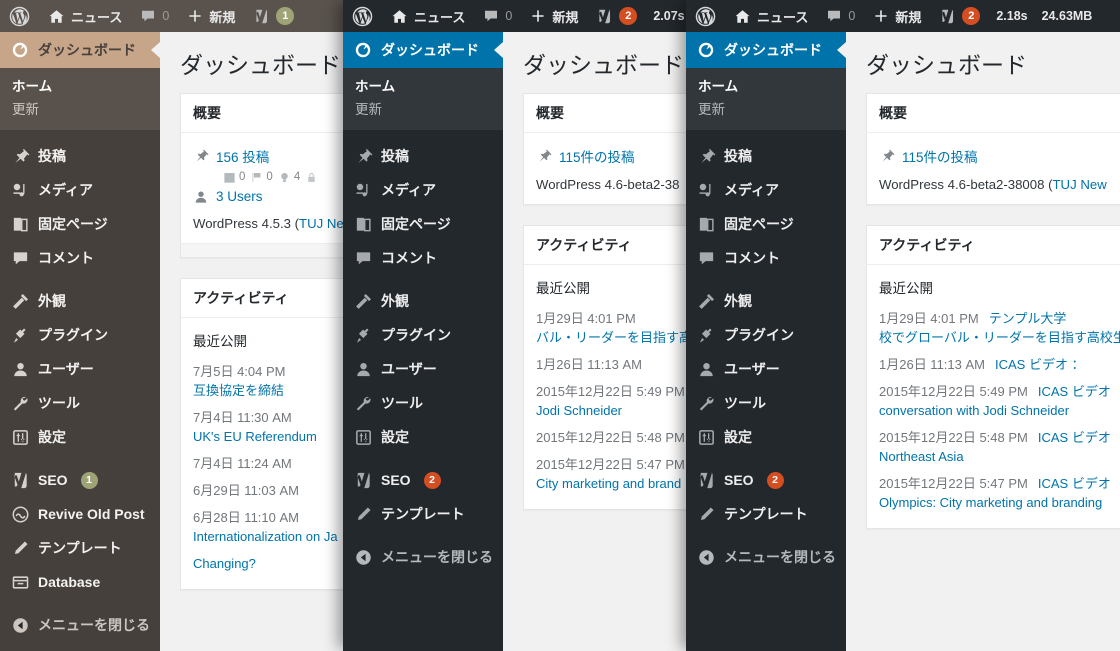 The height and width of the screenshot is (651, 1120). What do you see at coordinates (1080, 184) in the screenshot?
I see `wp-site-link: TUJ New` at bounding box center [1080, 184].